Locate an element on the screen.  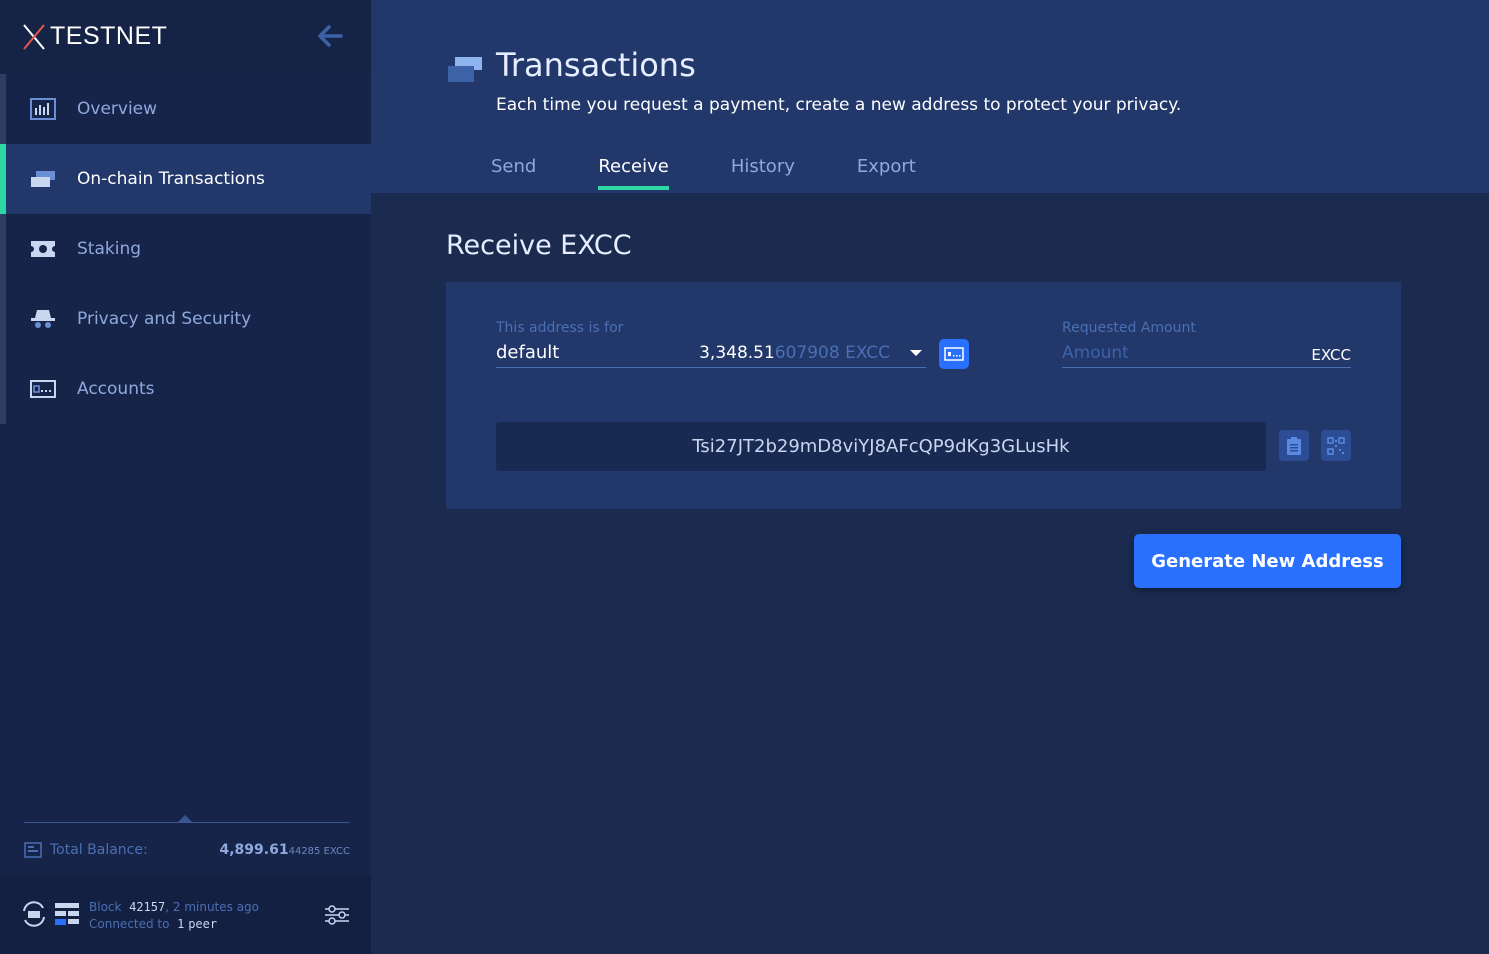
tab-export: Export is located at coordinates (886, 173).